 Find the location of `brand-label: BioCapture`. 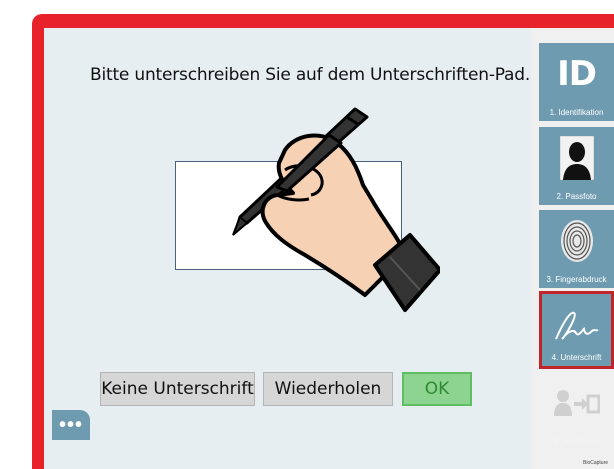

brand-label: BioCapture is located at coordinates (596, 463).